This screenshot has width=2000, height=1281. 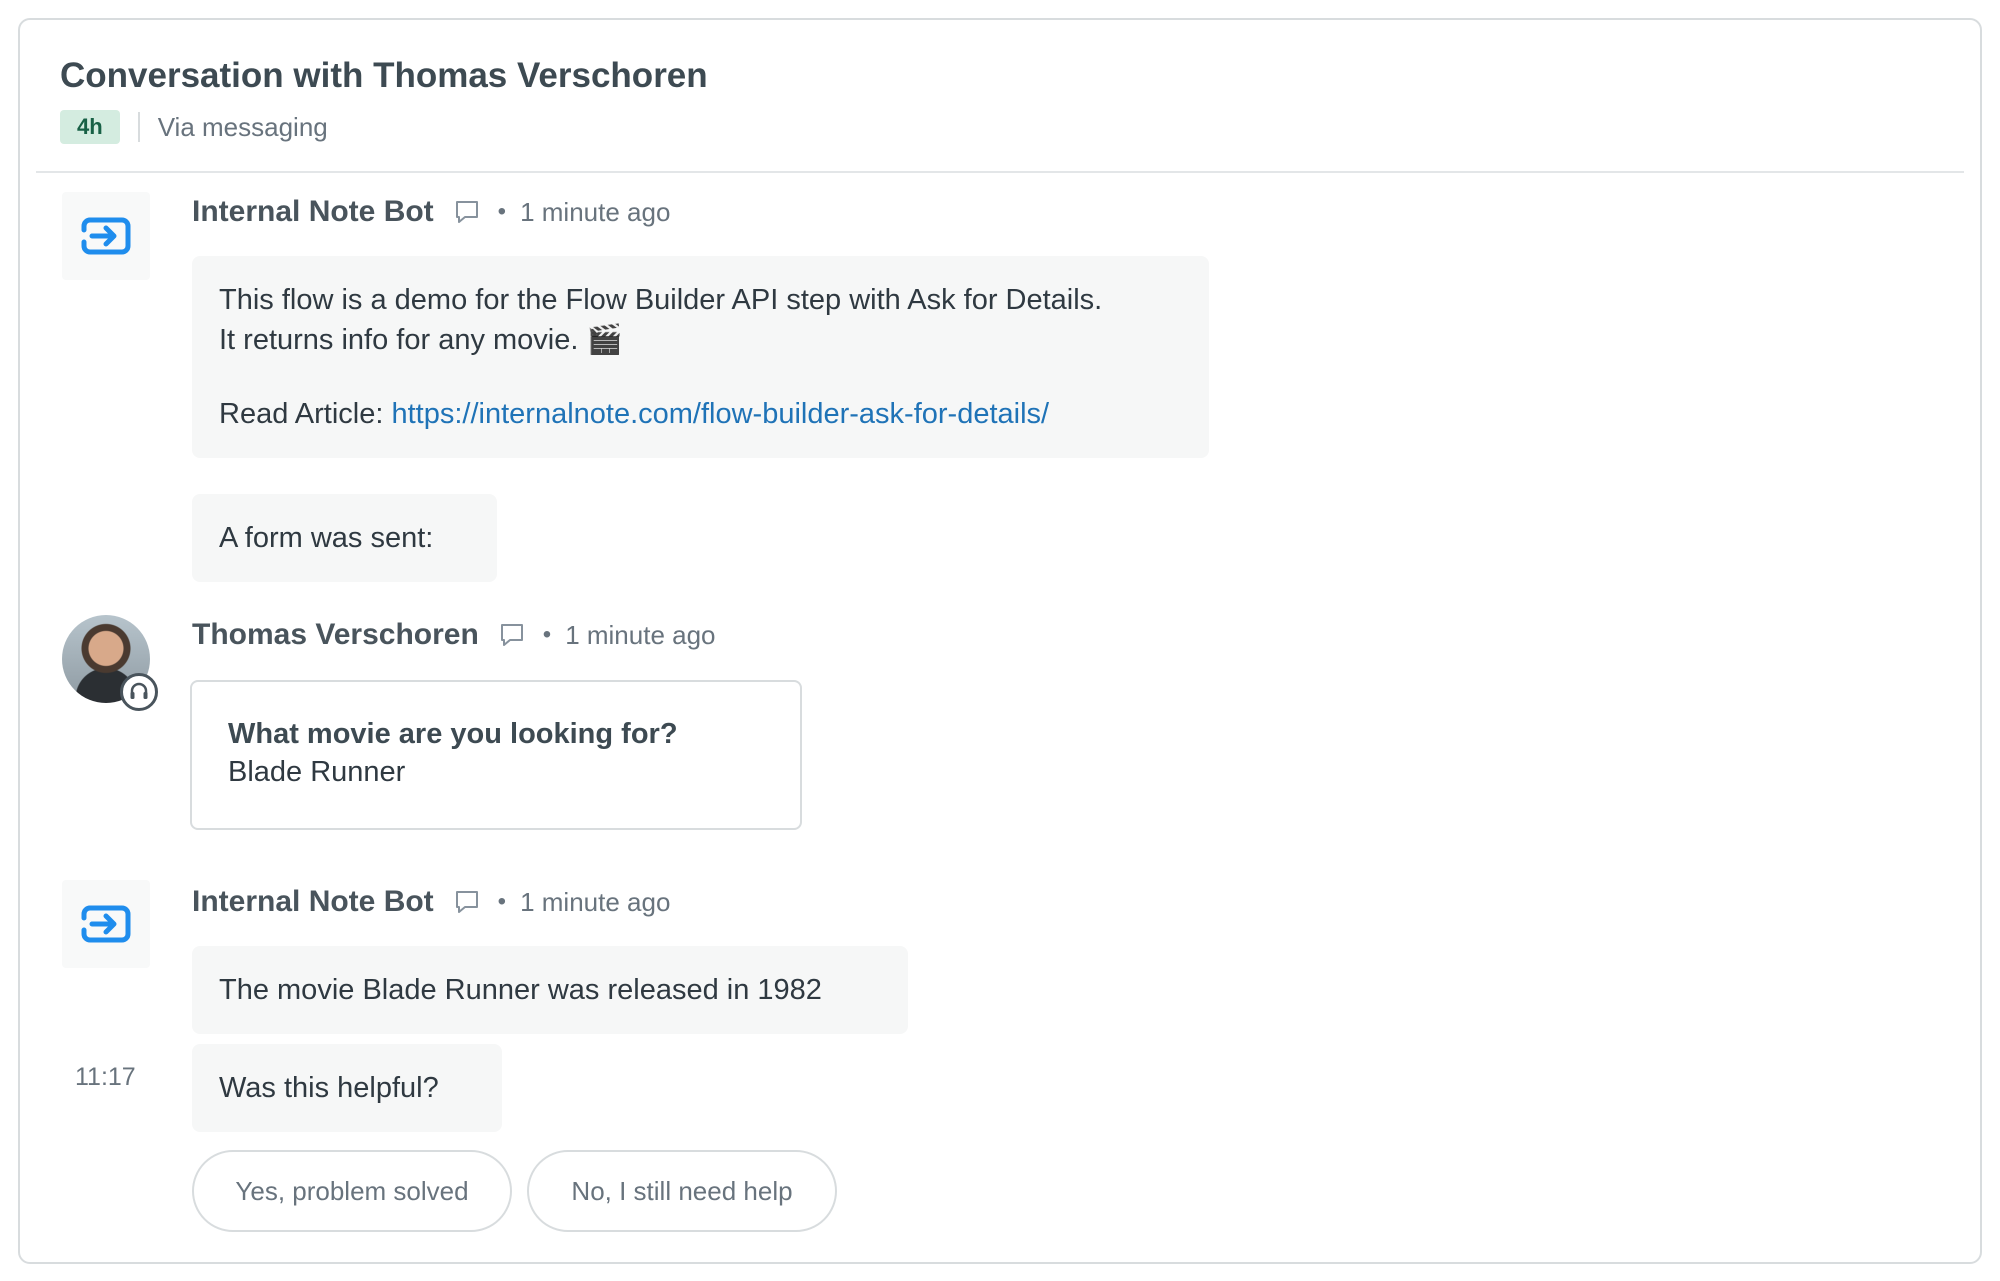 What do you see at coordinates (242, 126) in the screenshot?
I see `channel-label: Via messaging` at bounding box center [242, 126].